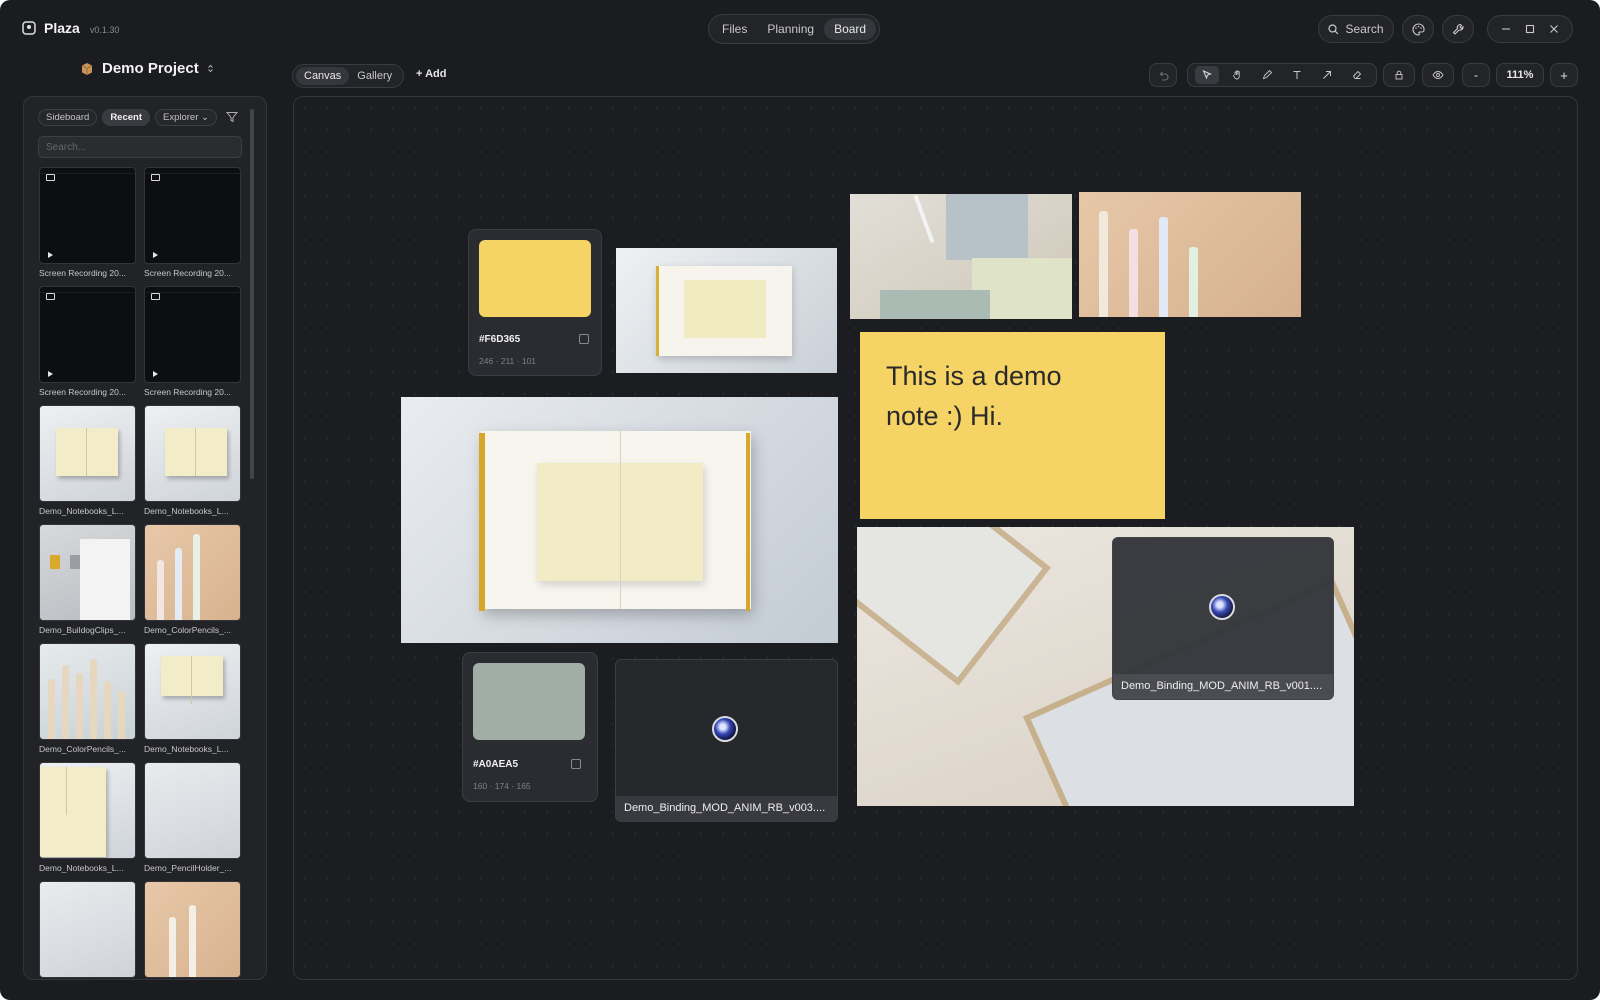  I want to click on notebook-image, so click(726, 310).